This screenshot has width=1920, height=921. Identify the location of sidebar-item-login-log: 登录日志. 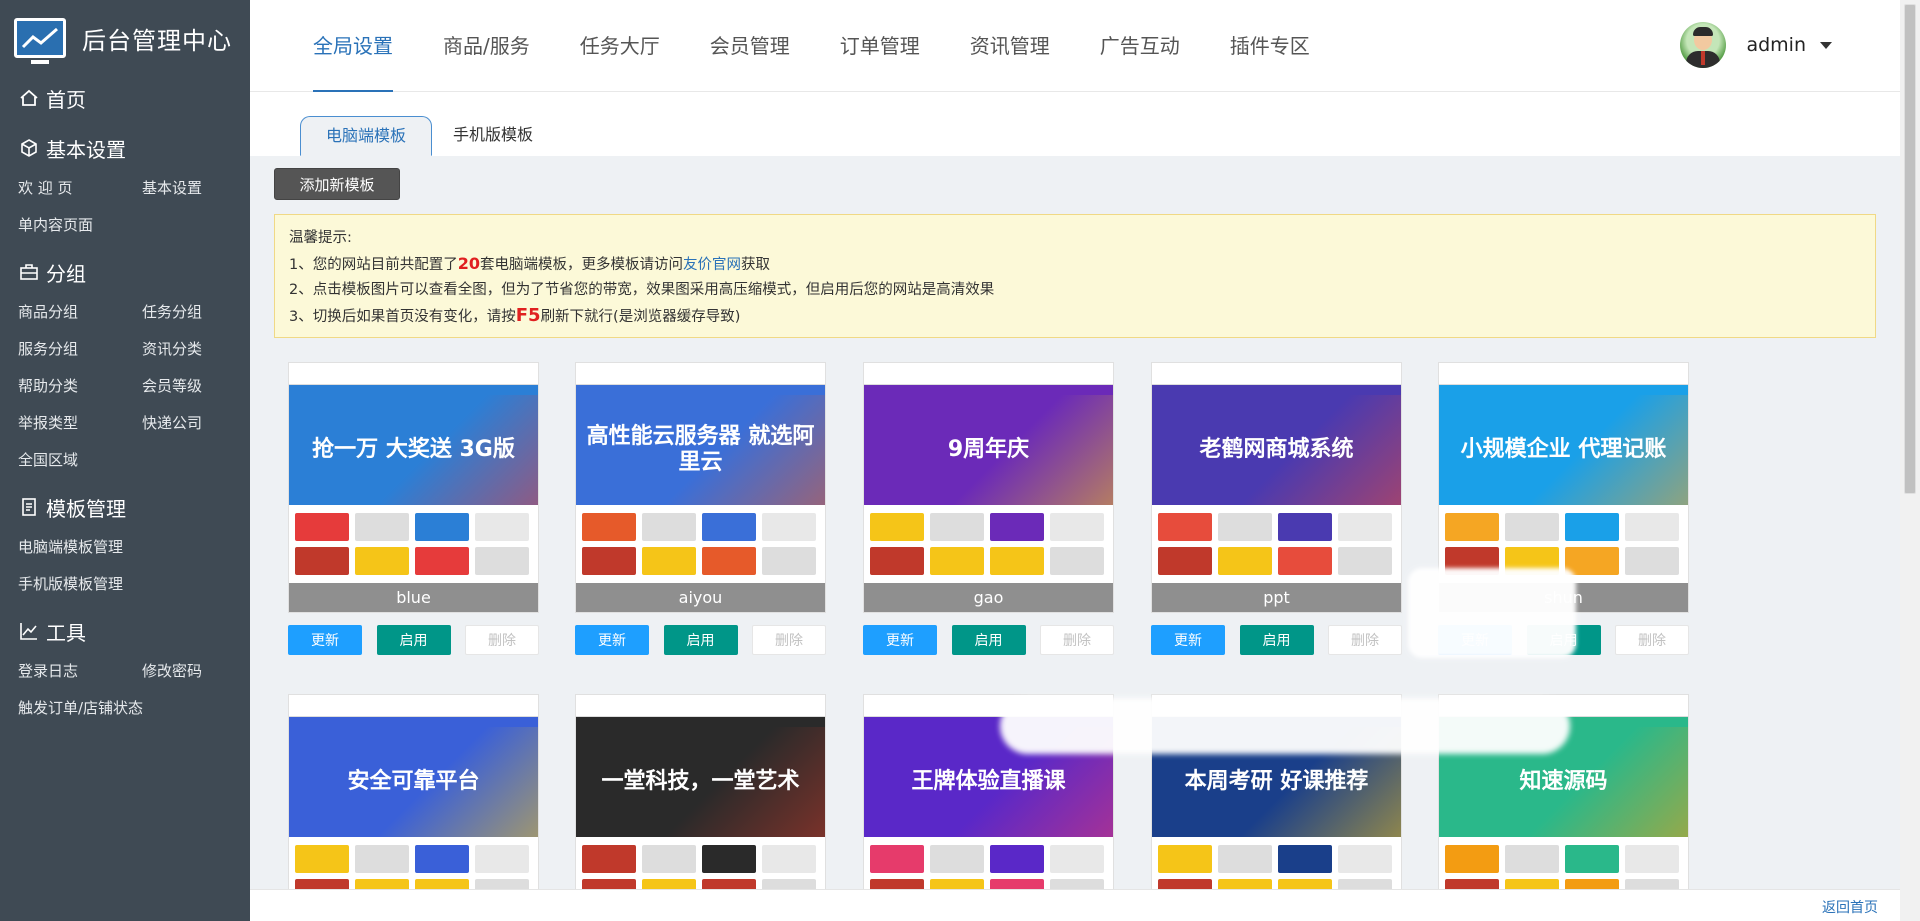
(80, 671).